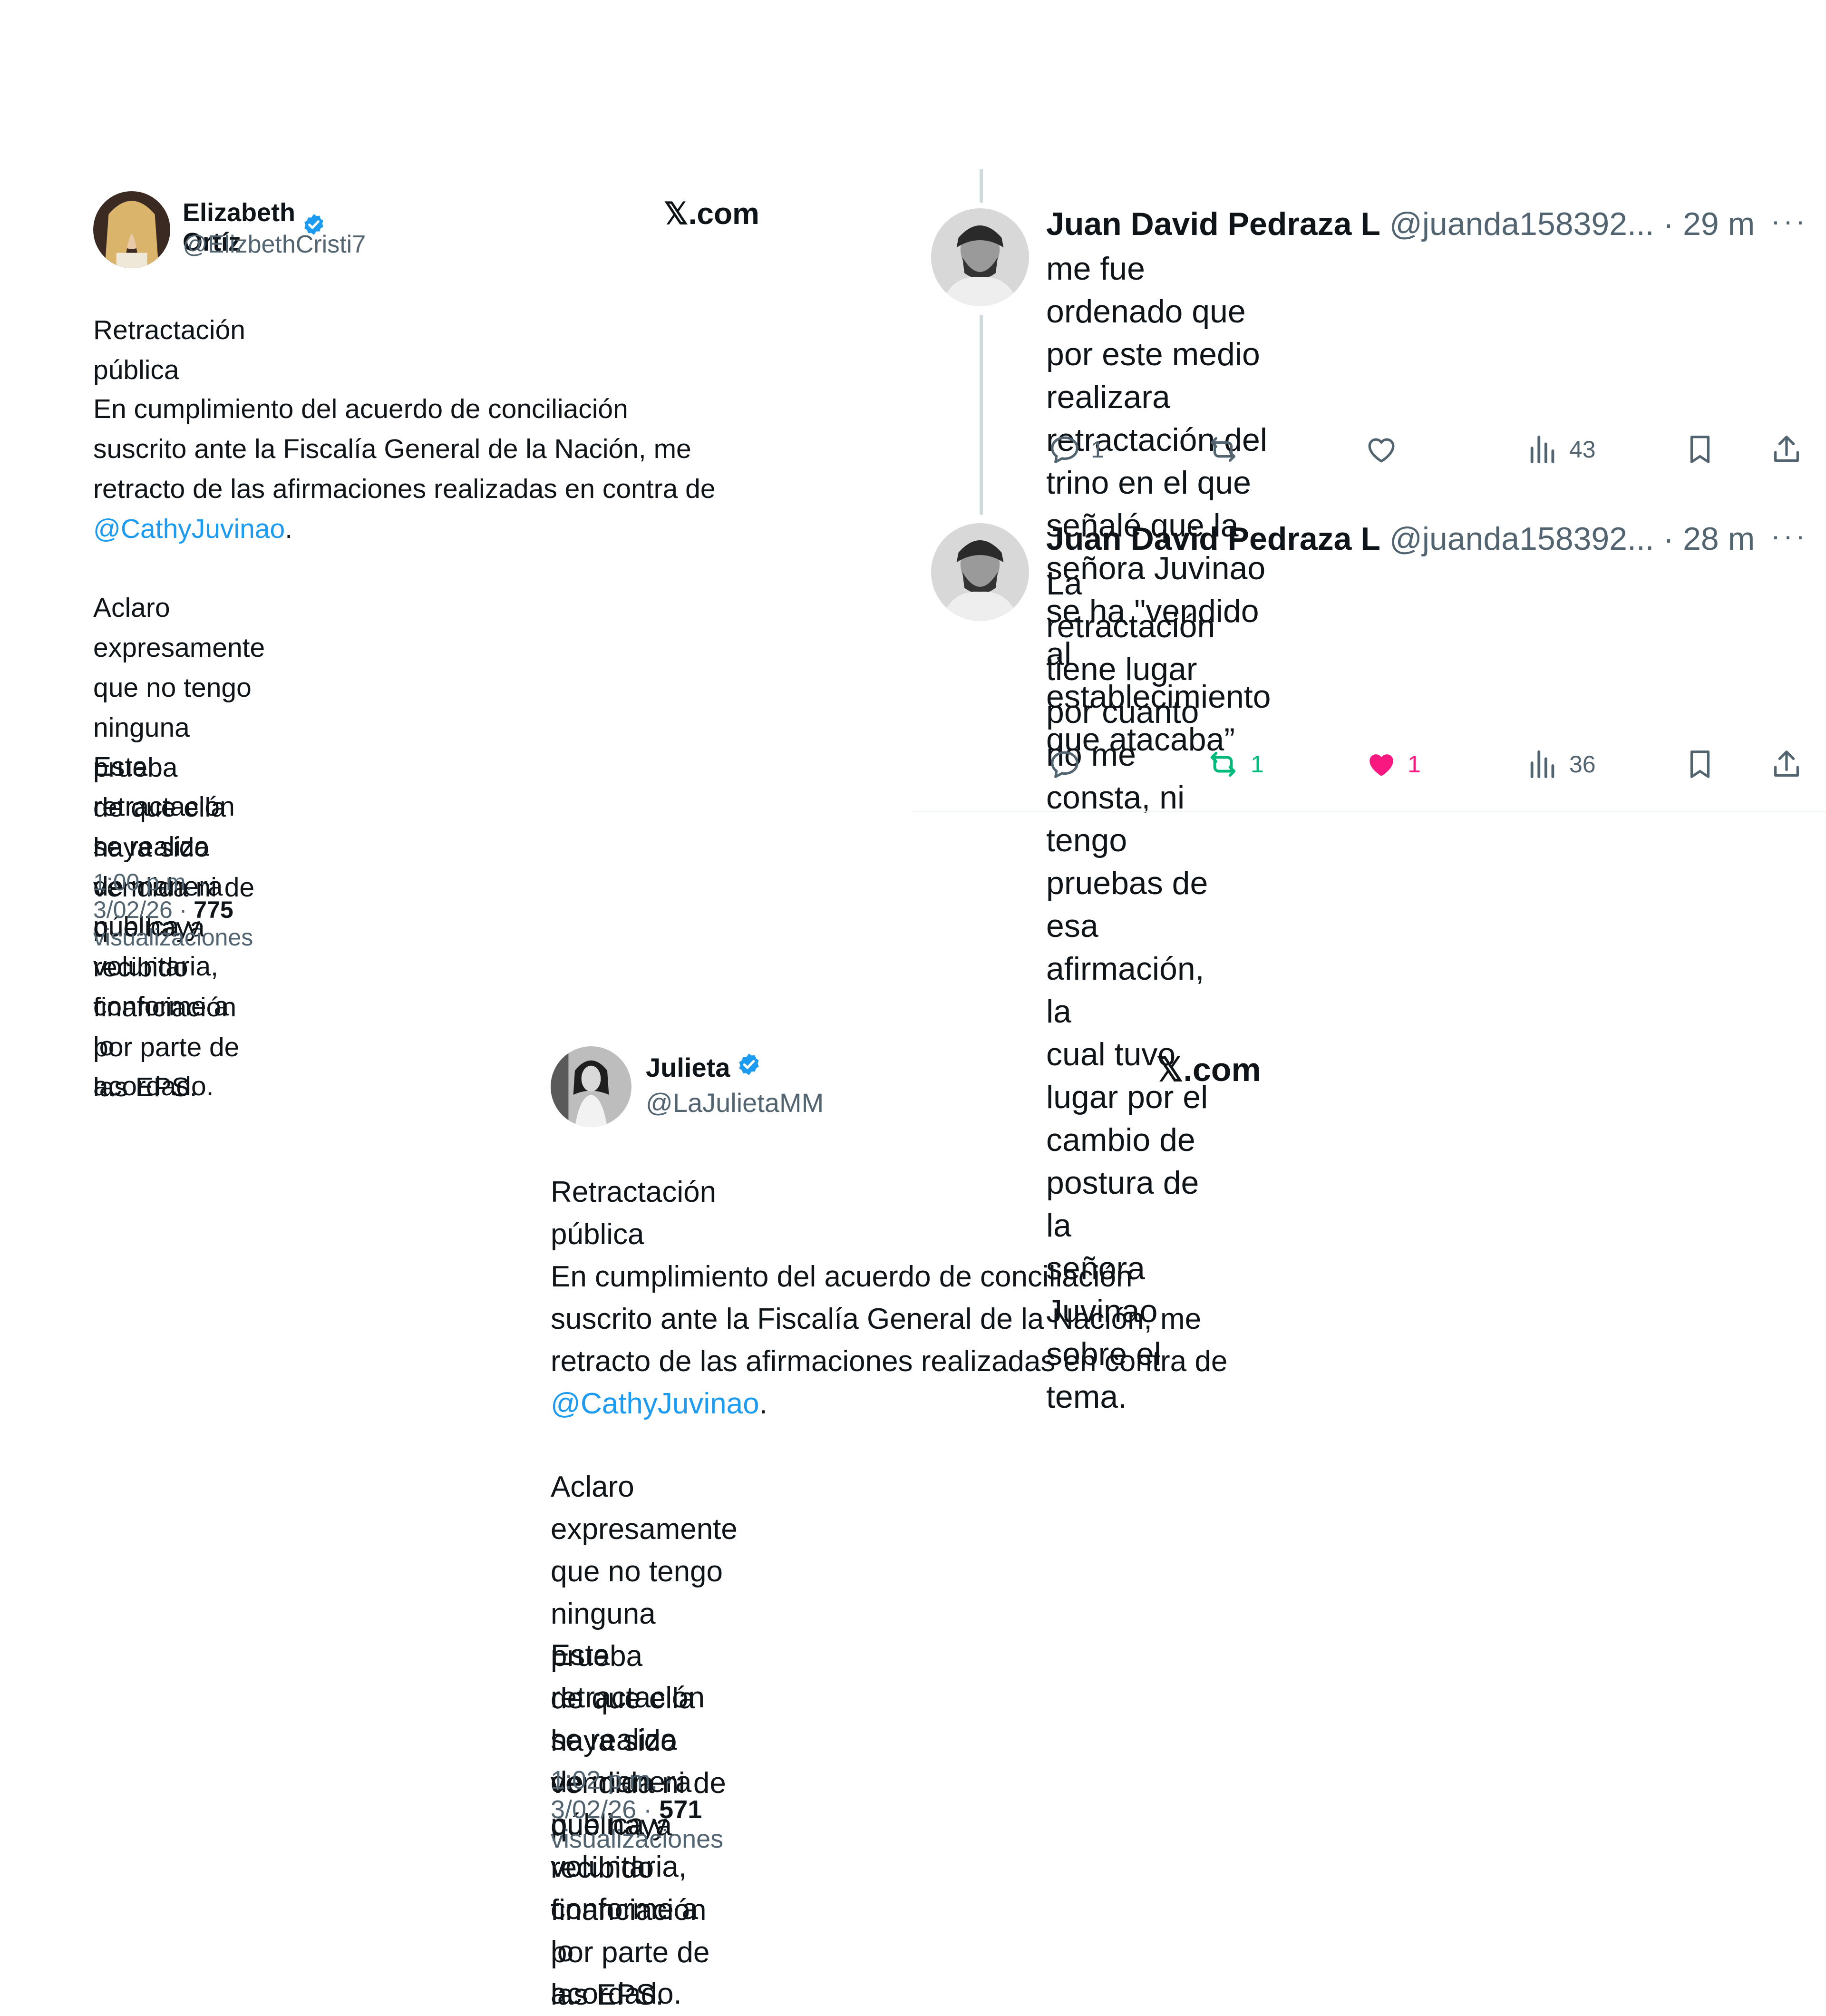  What do you see at coordinates (1097, 449) in the screenshot?
I see `reply-count: 1` at bounding box center [1097, 449].